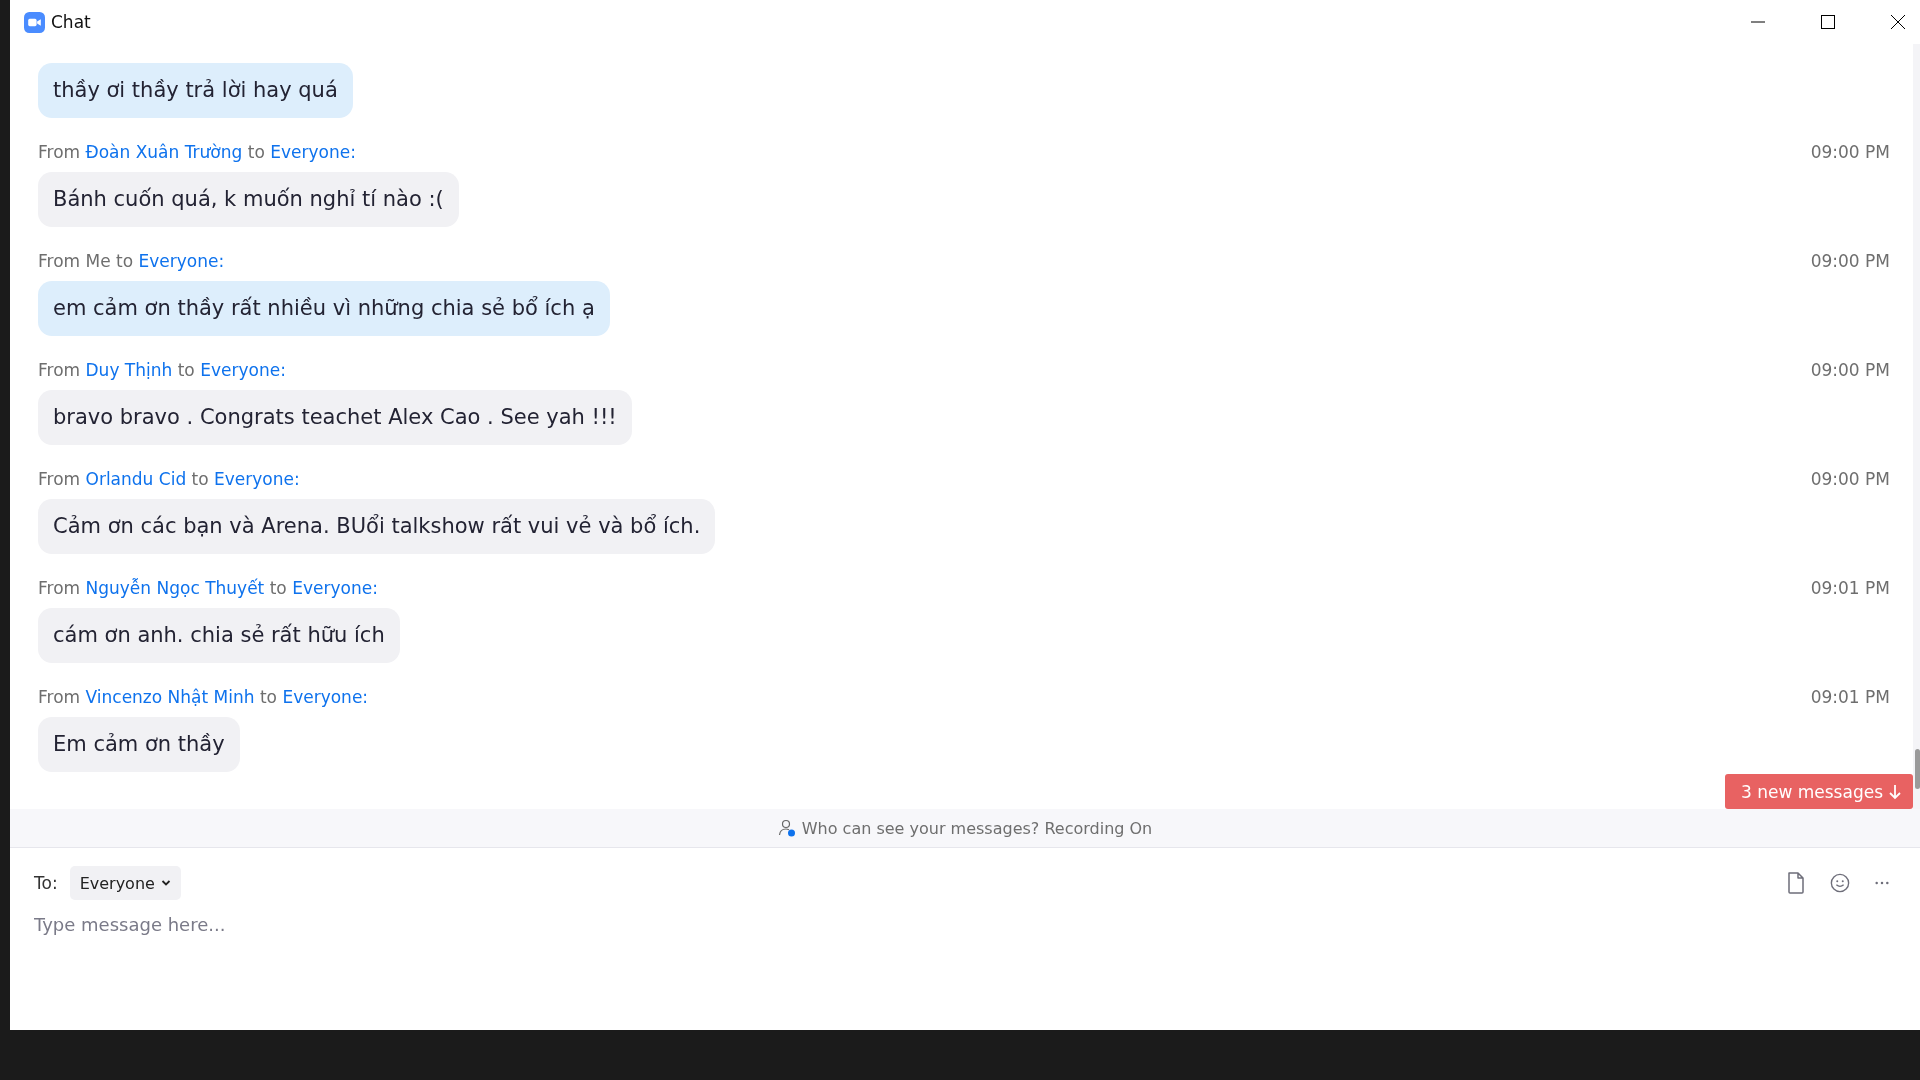 The image size is (1920, 1080). What do you see at coordinates (1796, 883) in the screenshot?
I see `file-icon` at bounding box center [1796, 883].